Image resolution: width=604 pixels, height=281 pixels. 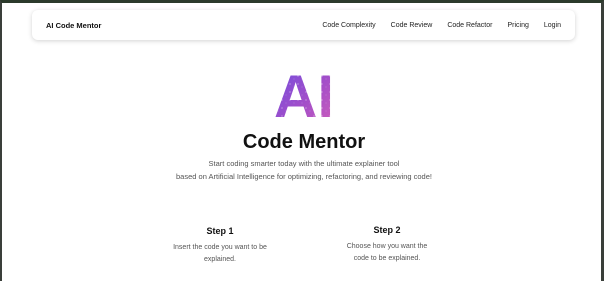 What do you see at coordinates (552, 25) in the screenshot?
I see `nav-link-login: Login` at bounding box center [552, 25].